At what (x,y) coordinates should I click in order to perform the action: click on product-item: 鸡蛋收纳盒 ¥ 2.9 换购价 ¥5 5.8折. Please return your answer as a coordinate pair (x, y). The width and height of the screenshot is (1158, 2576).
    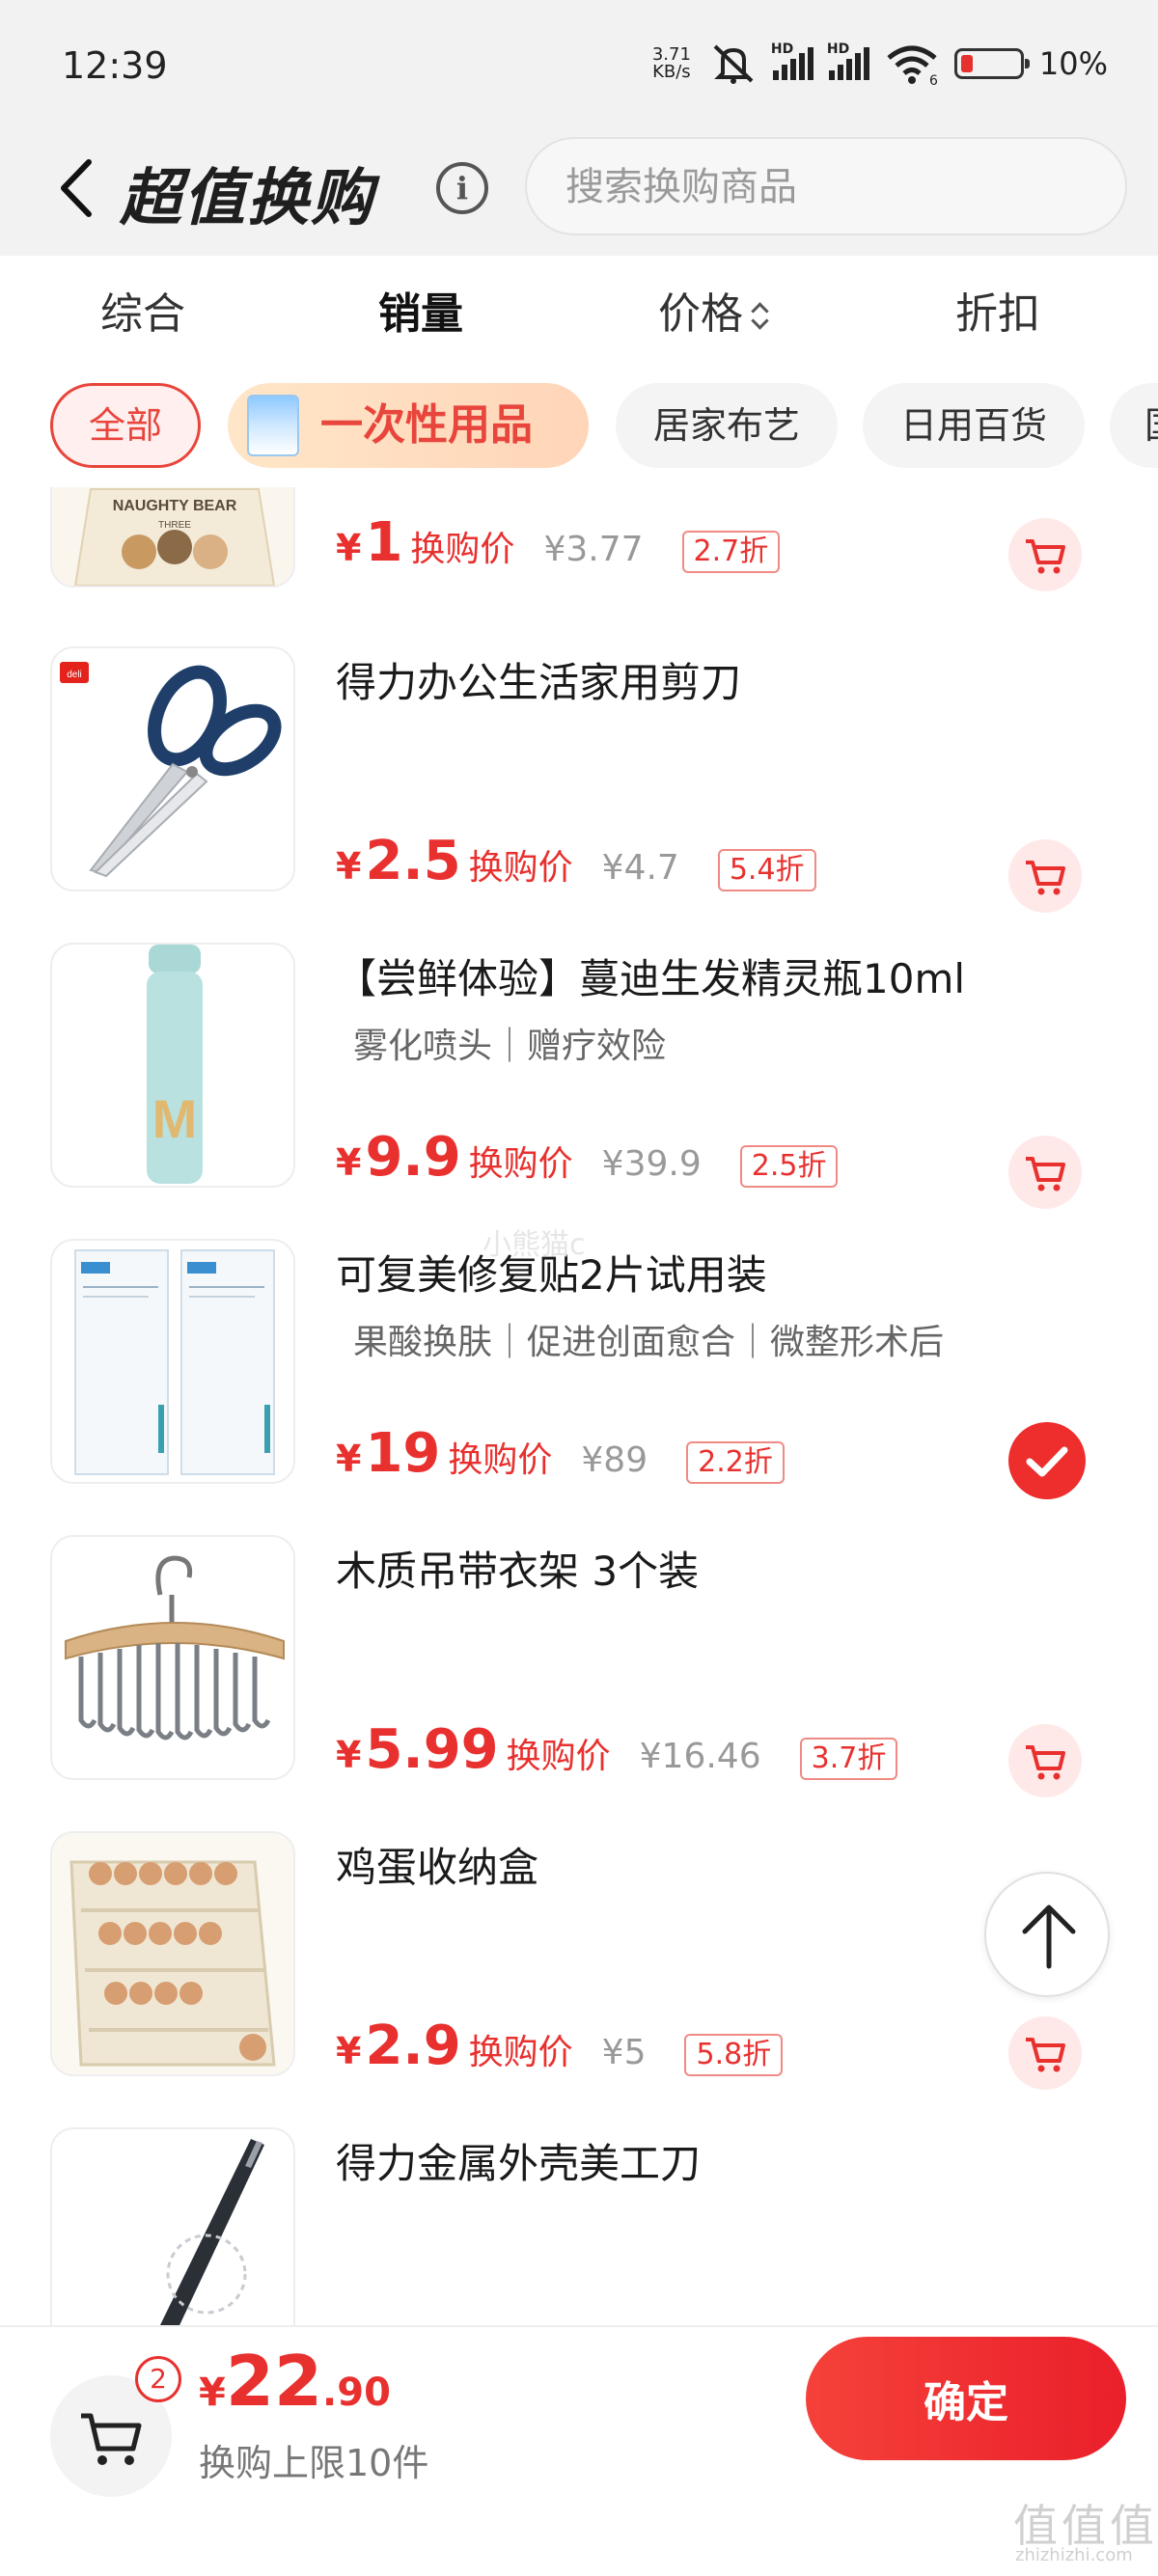
    Looking at the image, I should click on (579, 1979).